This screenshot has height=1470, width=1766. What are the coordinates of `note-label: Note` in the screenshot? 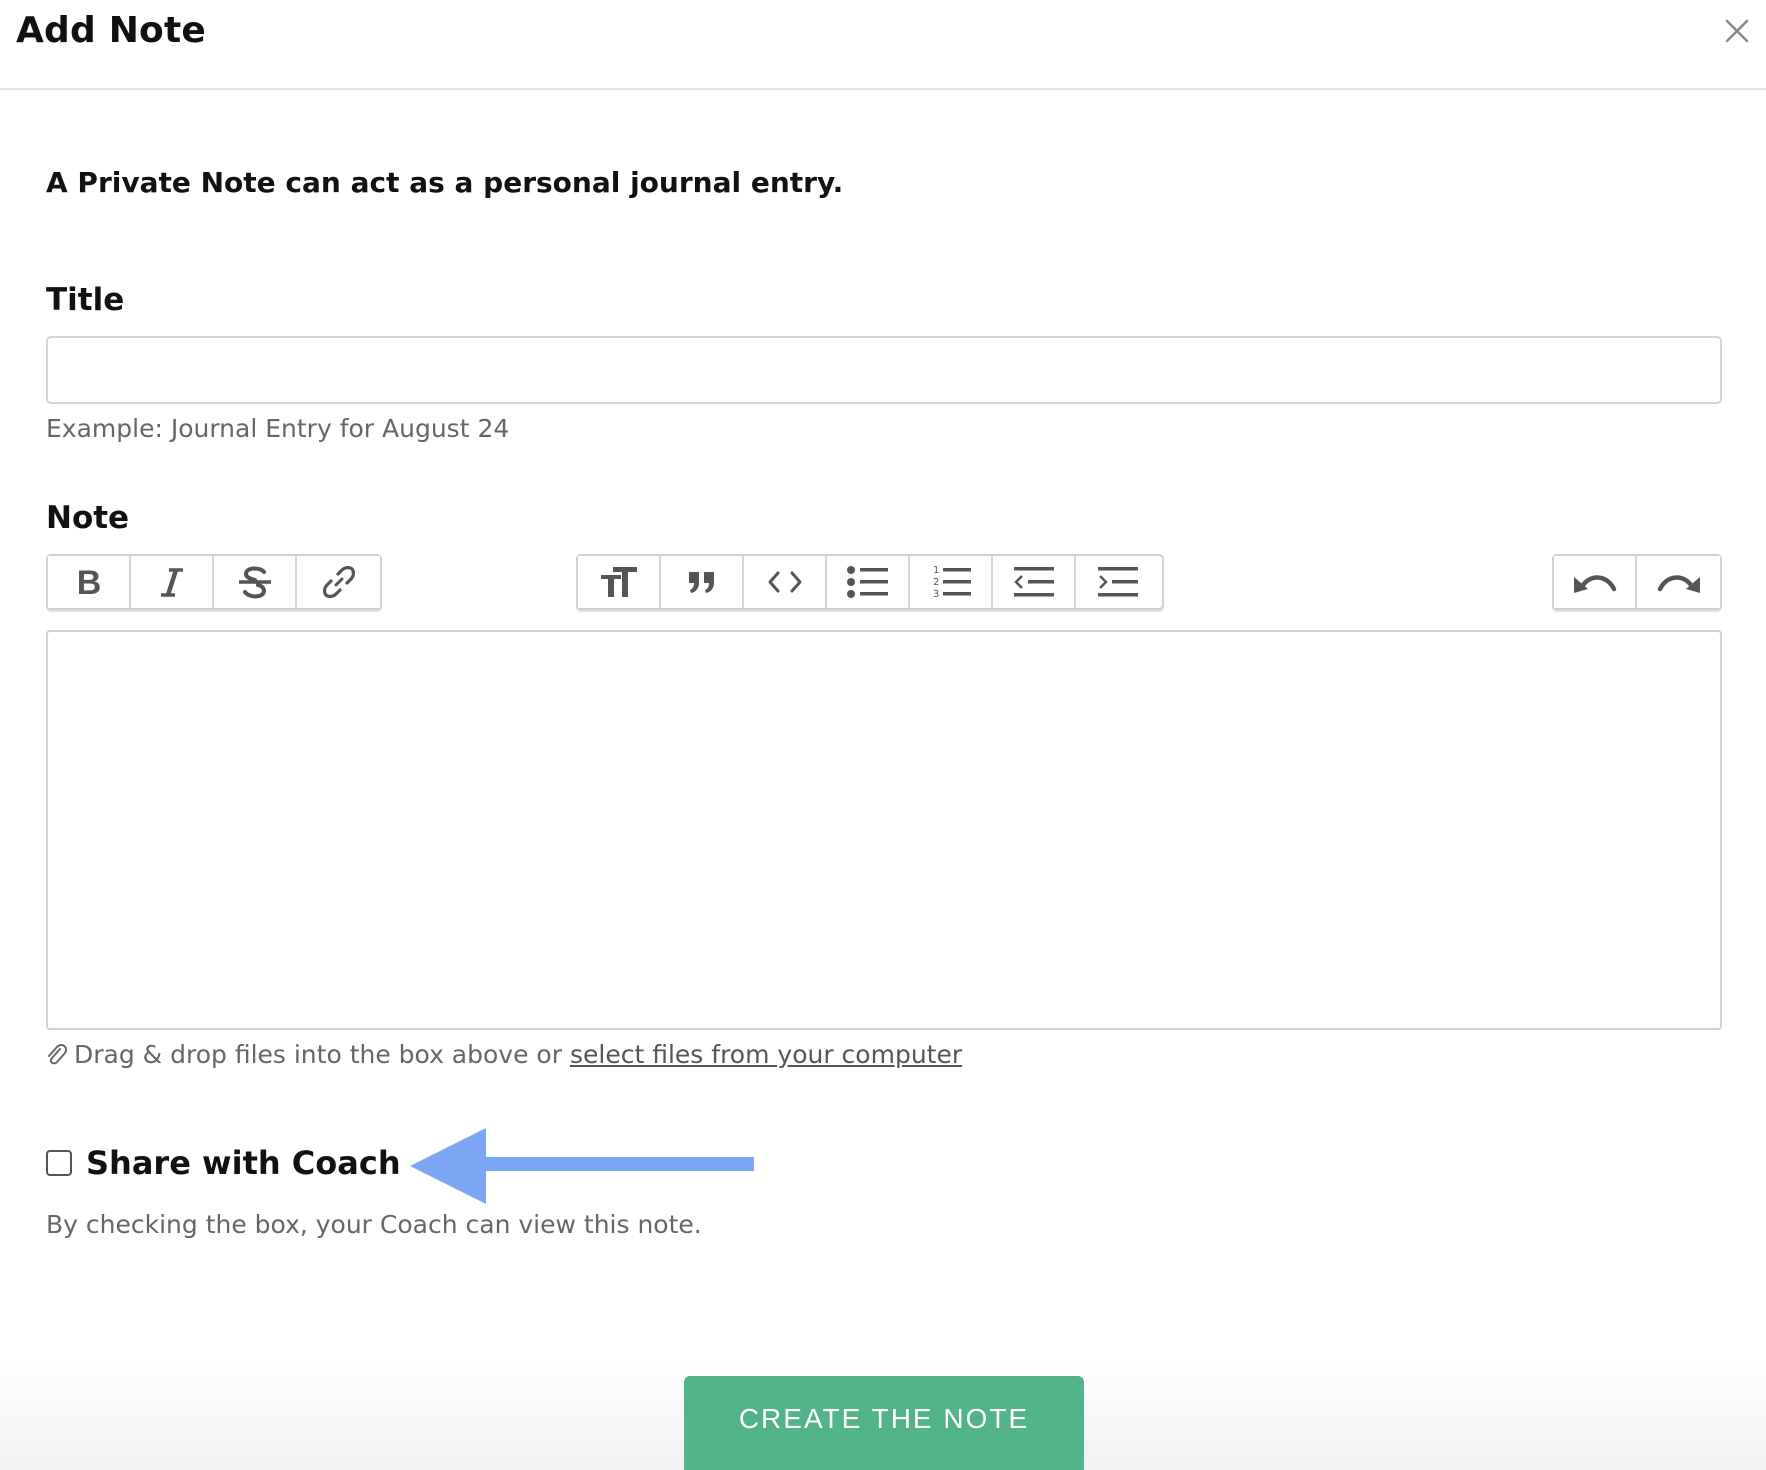 It's located at (88, 518).